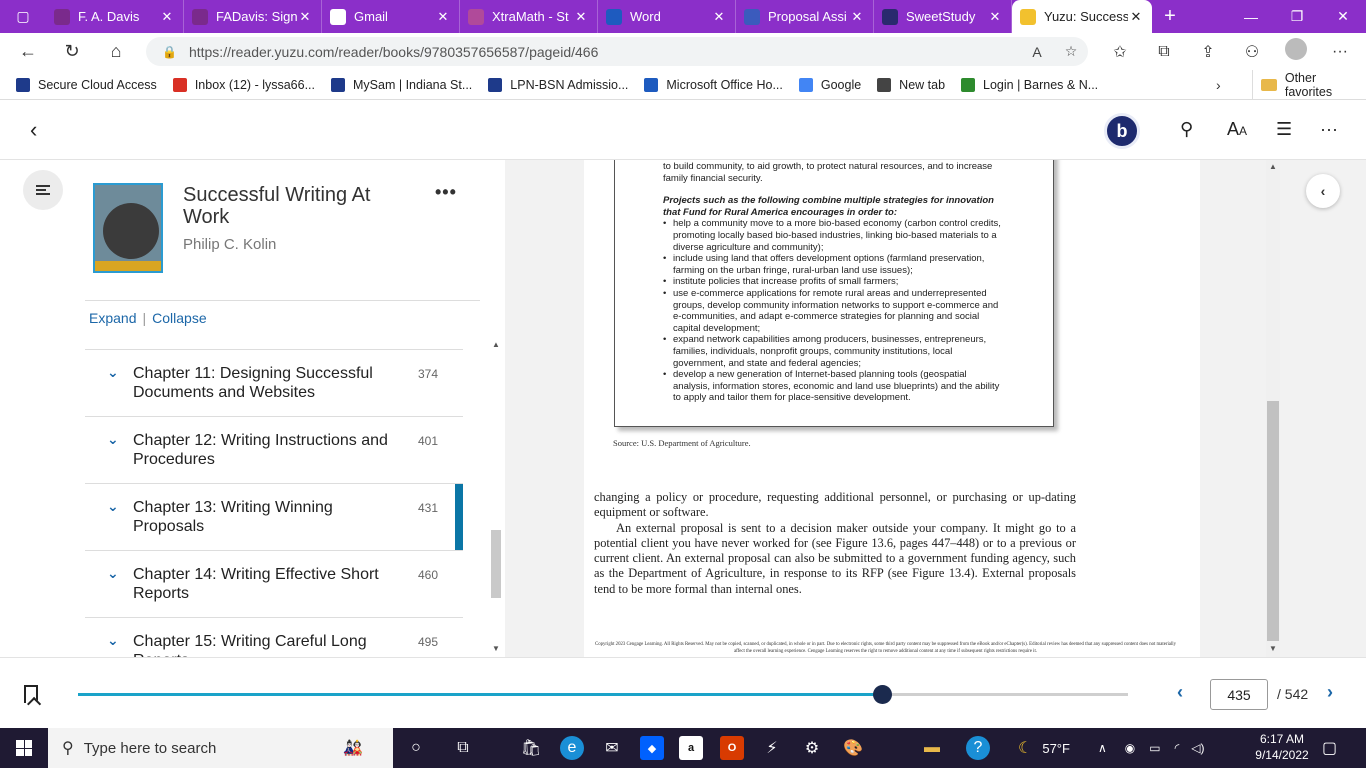 Image resolution: width=1366 pixels, height=768 pixels. I want to click on office-icon: O, so click(732, 748).